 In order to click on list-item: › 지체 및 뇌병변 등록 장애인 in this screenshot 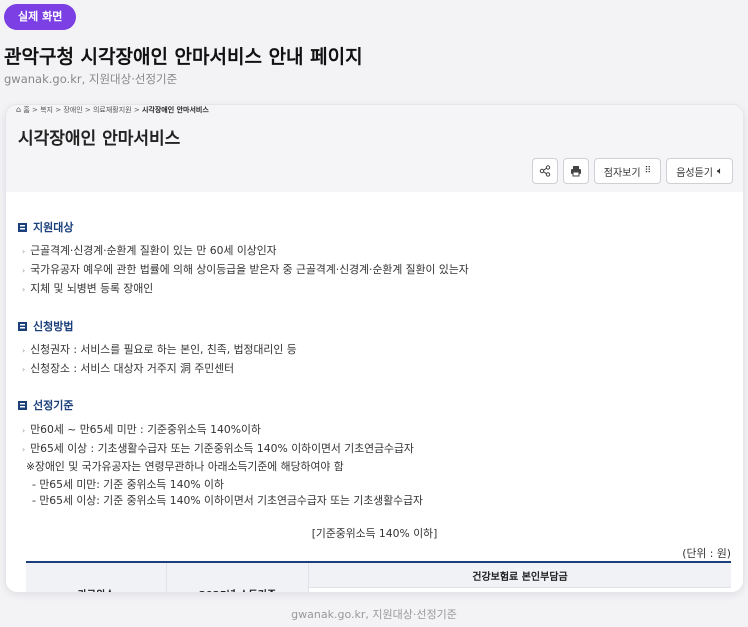, I will do `click(88, 288)`.